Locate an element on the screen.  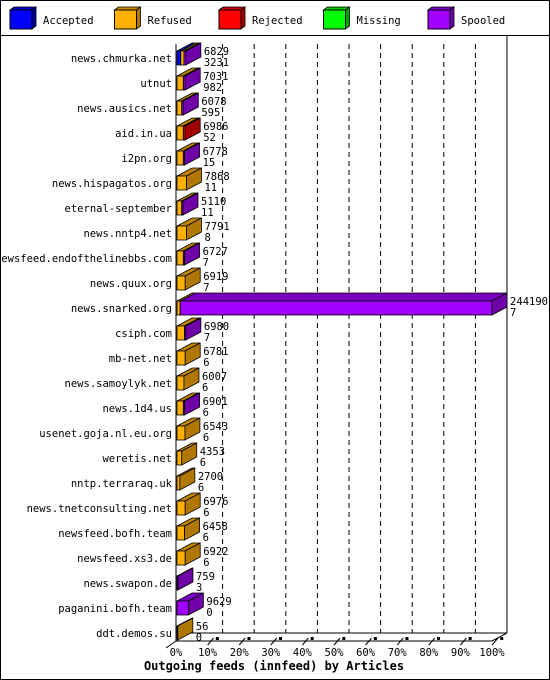
row-label: usenet.goja.nl.eu.org is located at coordinates (105, 434).